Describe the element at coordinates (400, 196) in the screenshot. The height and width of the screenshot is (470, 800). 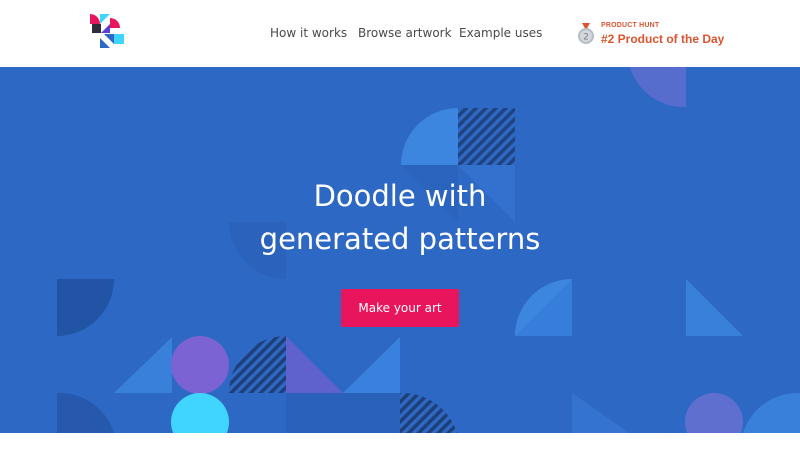
I see `hero-title-line-1: Doodle with` at that location.